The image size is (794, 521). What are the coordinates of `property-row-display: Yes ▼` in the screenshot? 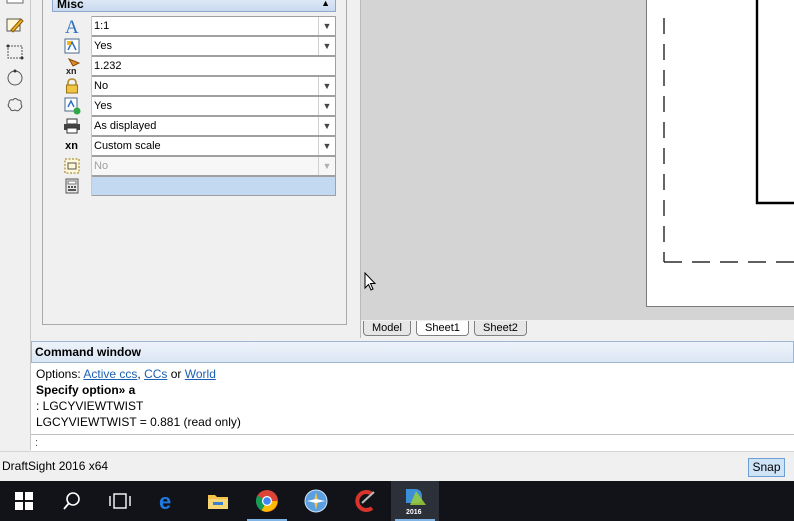 It's located at (194, 46).